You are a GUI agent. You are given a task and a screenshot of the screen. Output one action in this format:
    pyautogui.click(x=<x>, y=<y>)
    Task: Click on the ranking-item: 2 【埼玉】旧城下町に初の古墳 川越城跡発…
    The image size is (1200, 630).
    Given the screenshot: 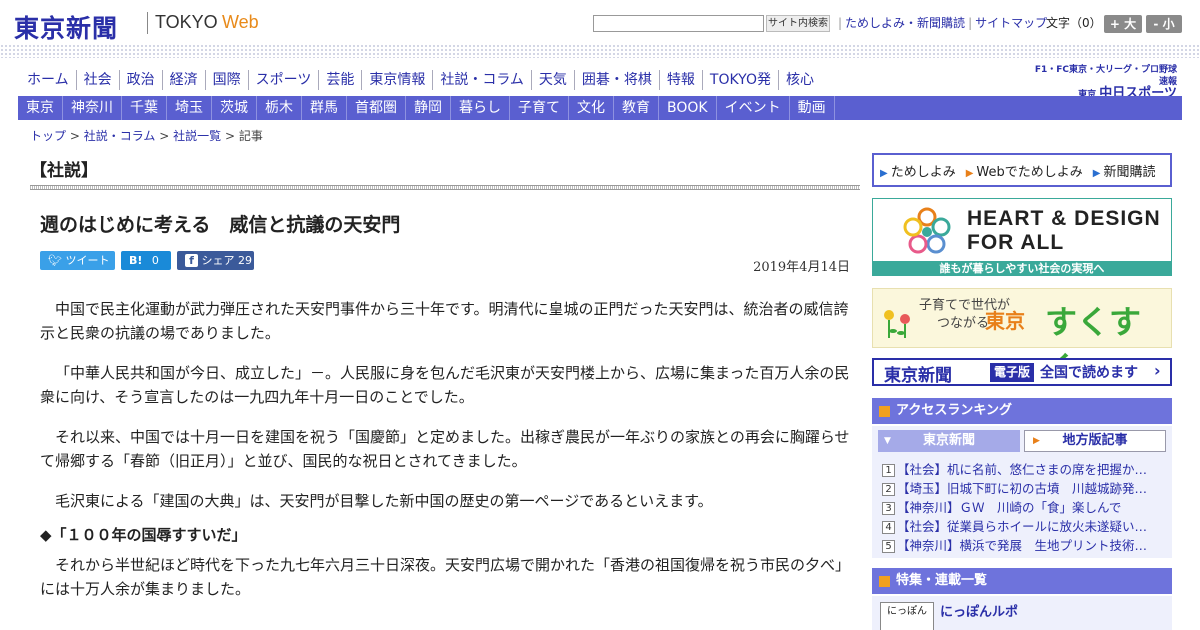 What is the action you would take?
    pyautogui.click(x=1024, y=488)
    